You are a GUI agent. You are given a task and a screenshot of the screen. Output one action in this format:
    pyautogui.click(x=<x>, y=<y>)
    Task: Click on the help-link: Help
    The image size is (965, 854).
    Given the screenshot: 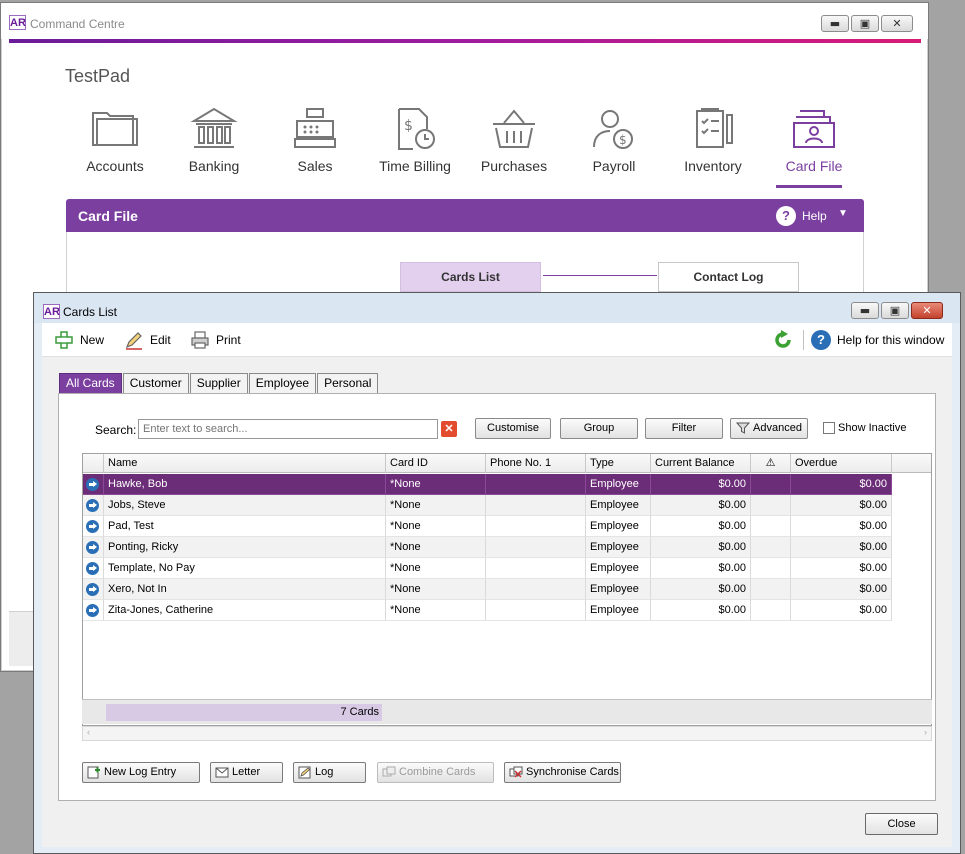 What is the action you would take?
    pyautogui.click(x=814, y=216)
    